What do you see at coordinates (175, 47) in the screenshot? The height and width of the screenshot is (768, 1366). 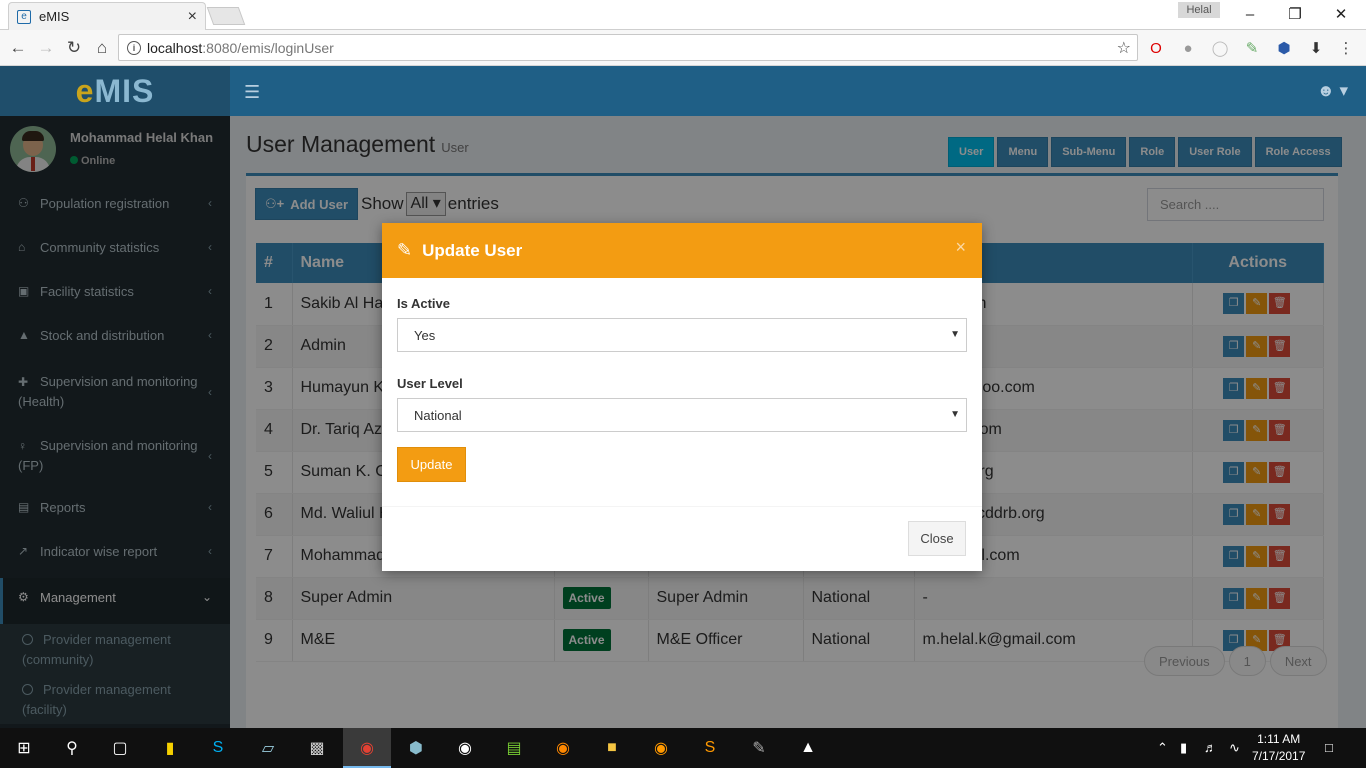 I see `url-host: localhost` at bounding box center [175, 47].